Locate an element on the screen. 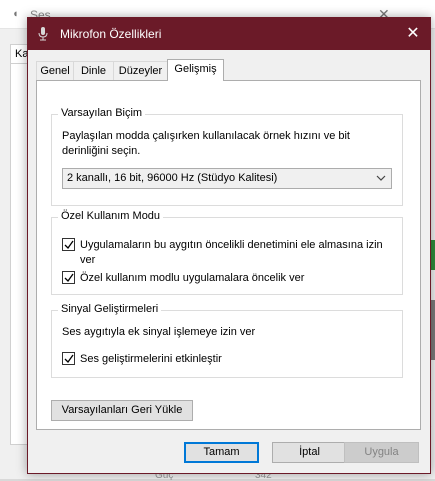 This screenshot has height=481, width=435. tab-gelismis: Gelişmiş is located at coordinates (195, 70).